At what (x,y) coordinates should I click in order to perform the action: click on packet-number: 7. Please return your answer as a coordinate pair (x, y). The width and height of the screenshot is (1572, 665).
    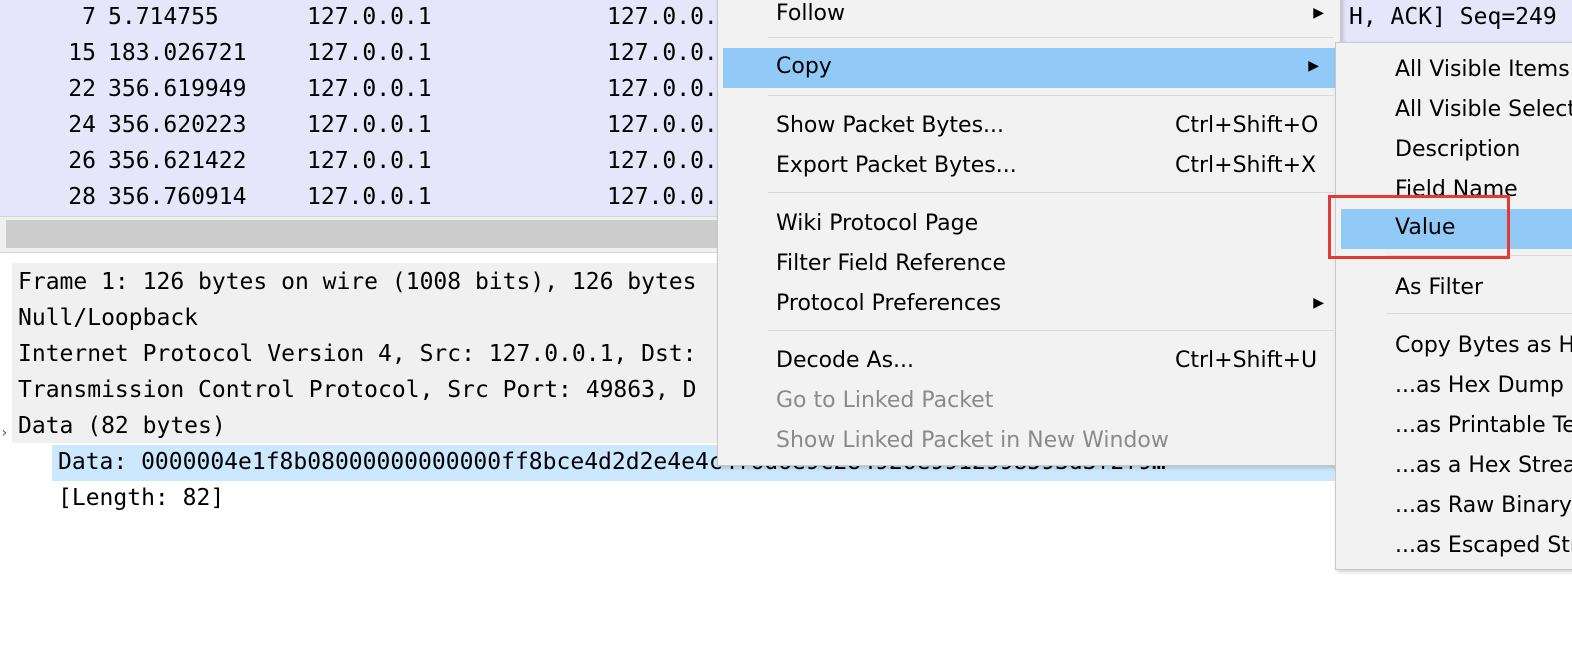
    Looking at the image, I should click on (89, 17).